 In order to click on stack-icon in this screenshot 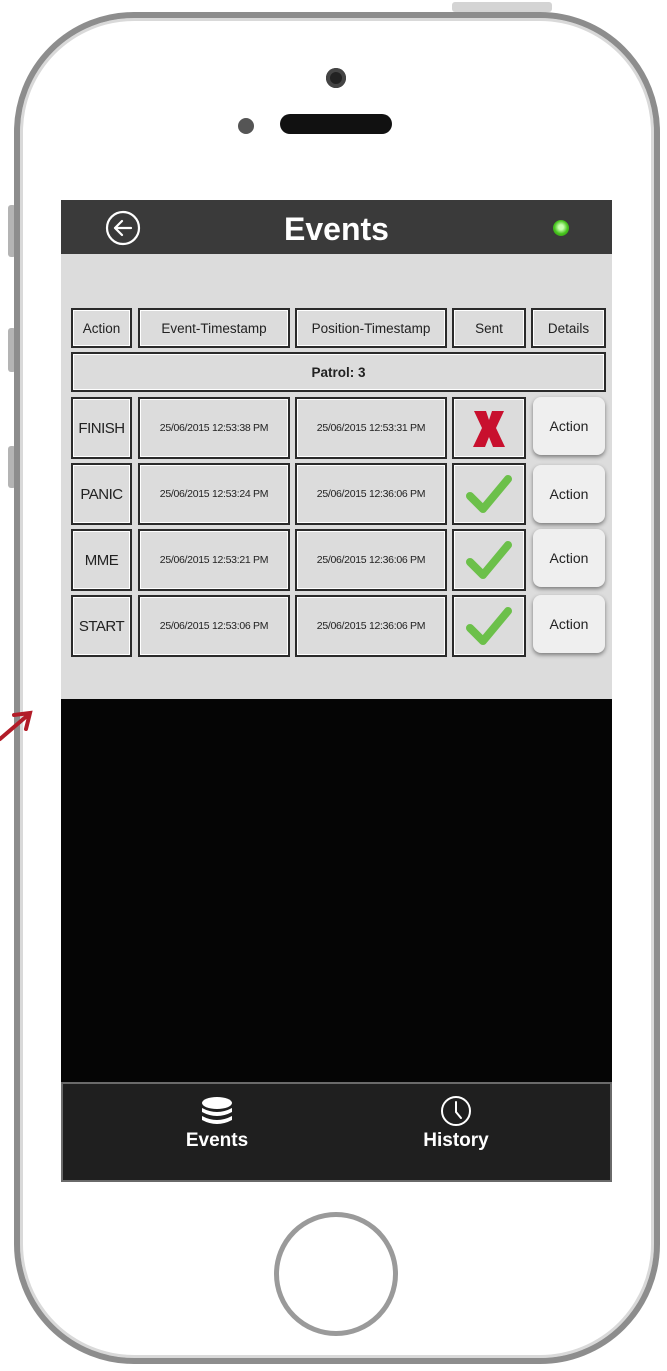, I will do `click(217, 1110)`.